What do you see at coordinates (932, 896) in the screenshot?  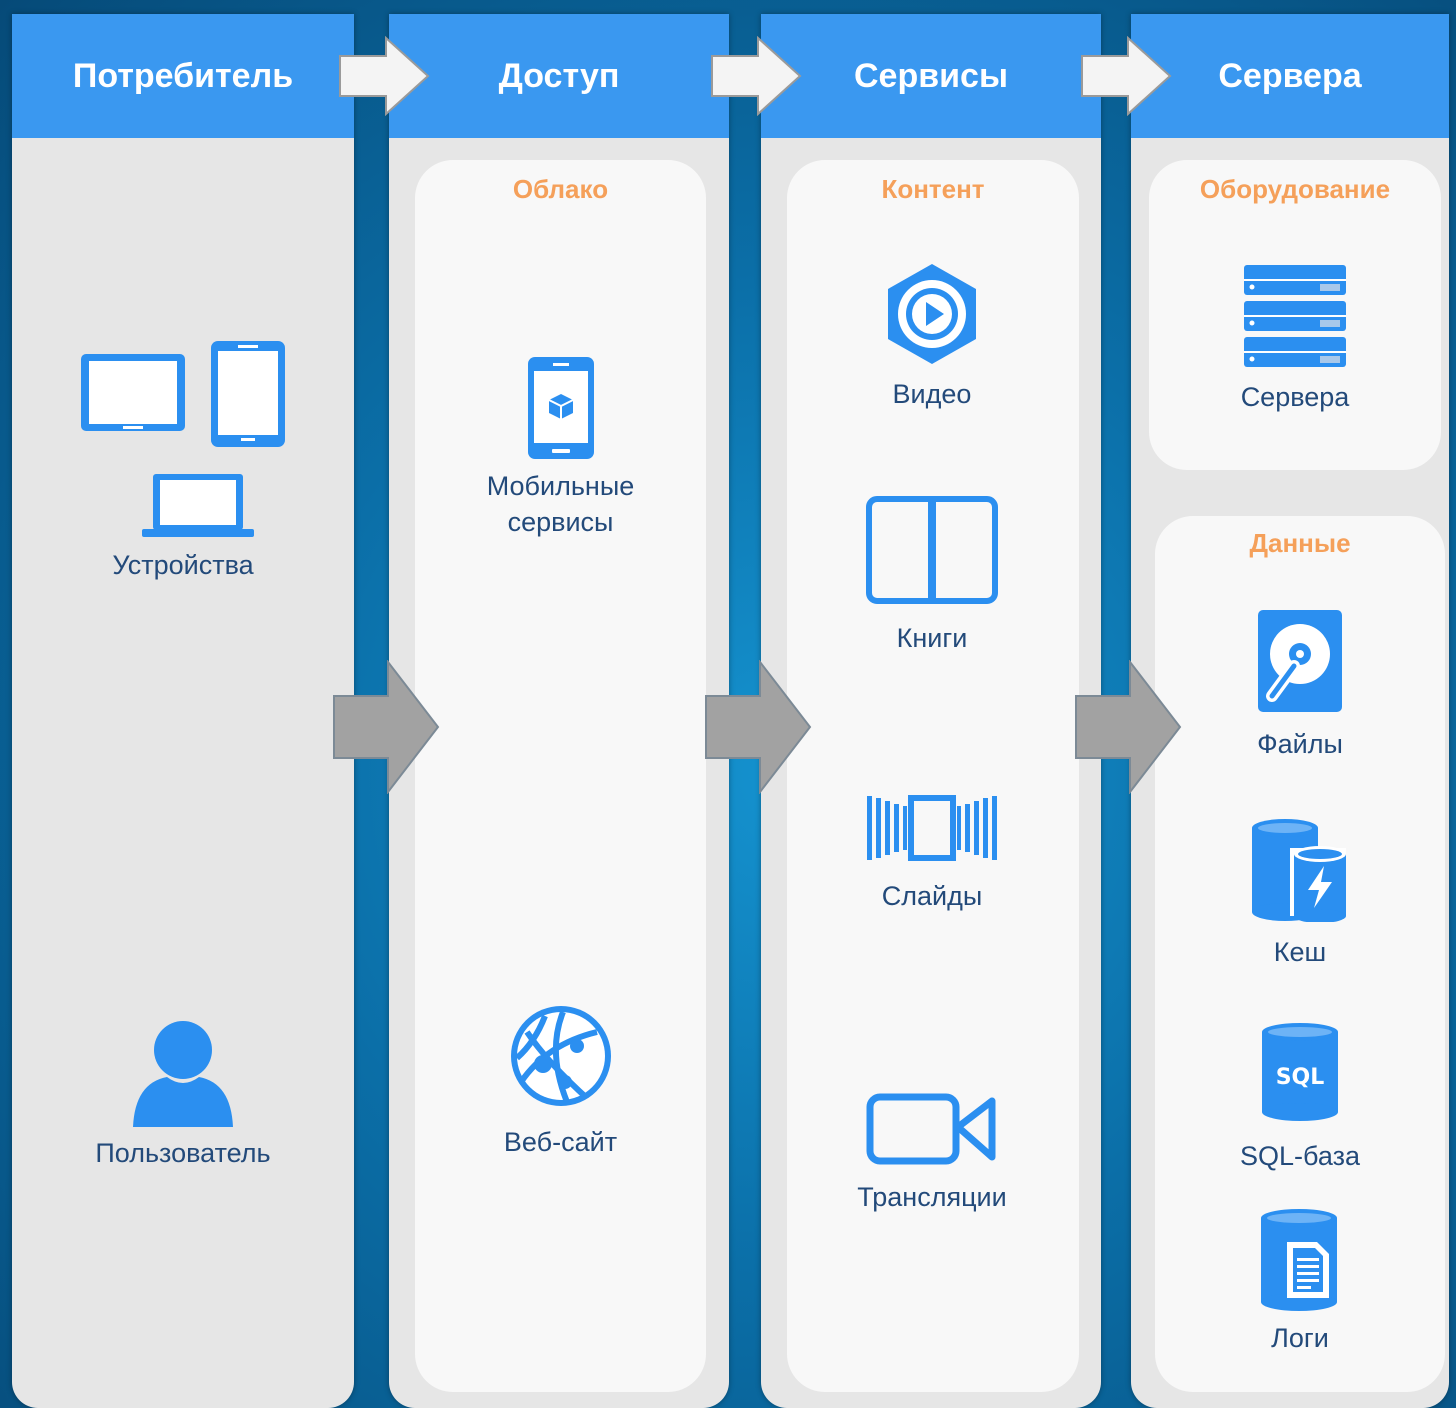 I see `slides-label: Слайды` at bounding box center [932, 896].